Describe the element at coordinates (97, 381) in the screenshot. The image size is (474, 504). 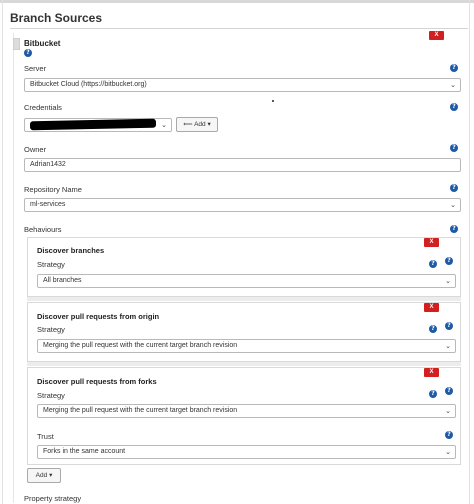
I see `behaviour-title: Discover pull requests from forks` at that location.